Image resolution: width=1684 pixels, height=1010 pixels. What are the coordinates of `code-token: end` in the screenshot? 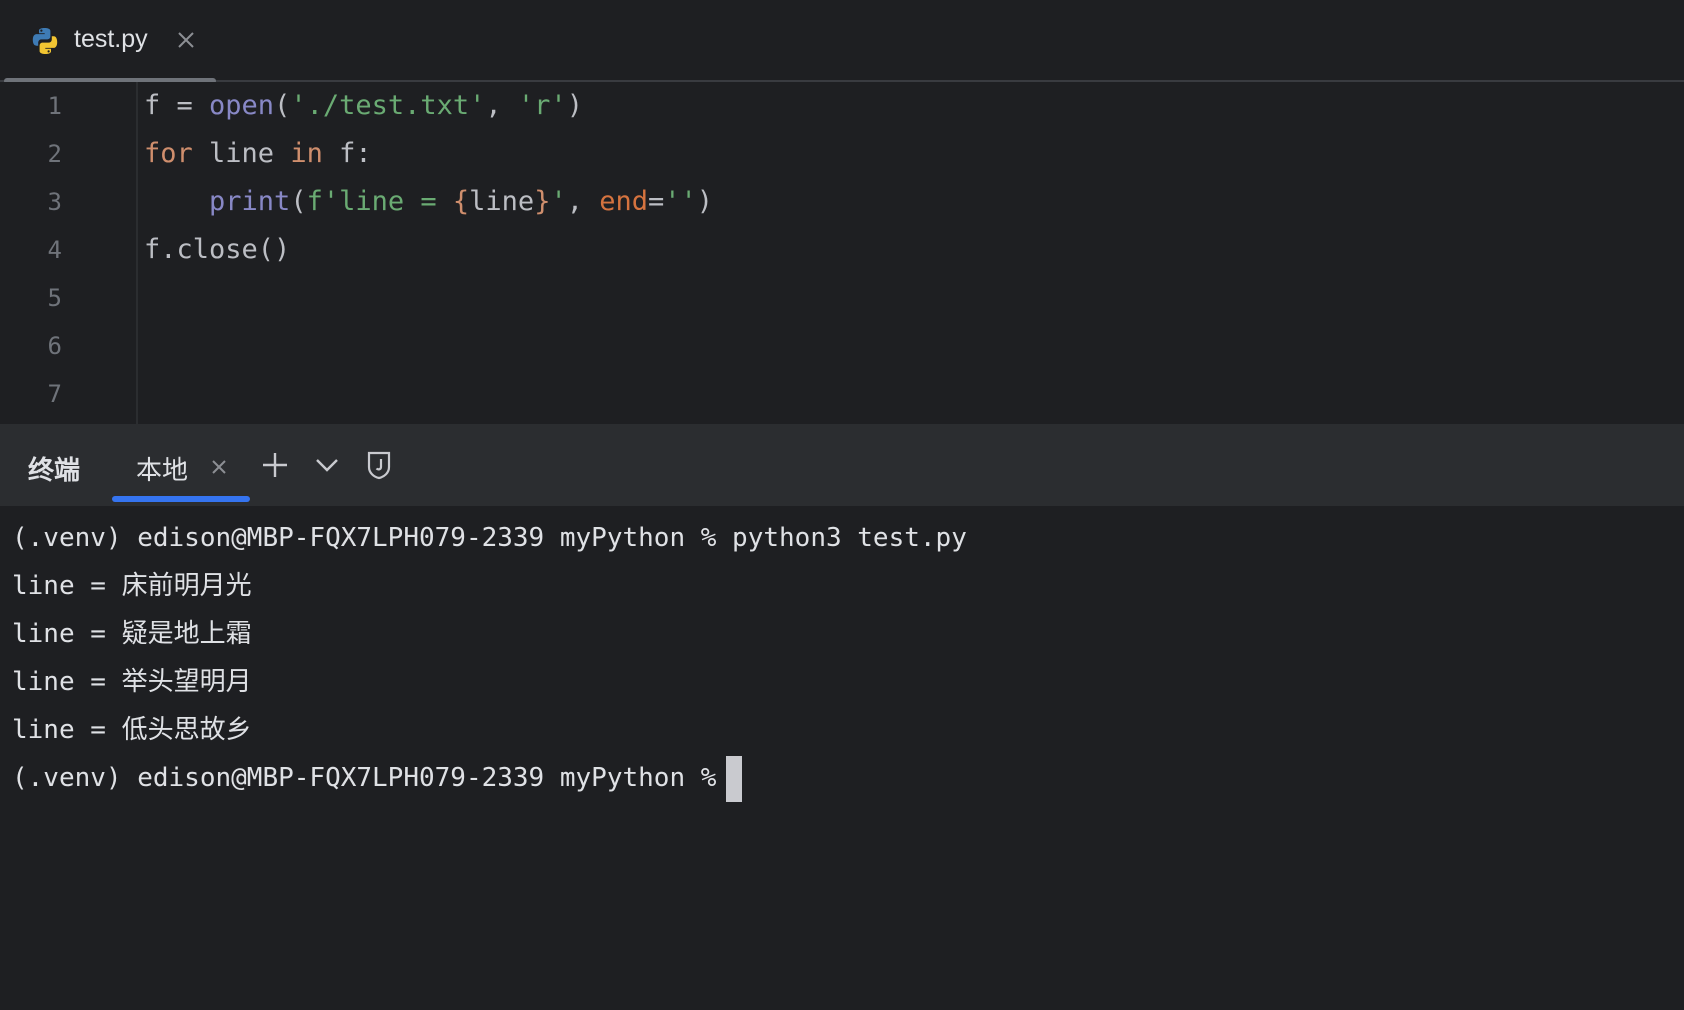 It's located at (624, 201).